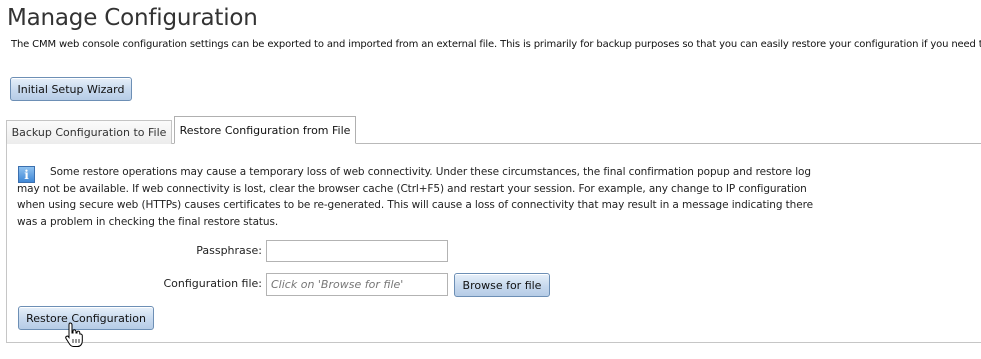 The width and height of the screenshot is (981, 359). What do you see at coordinates (212, 283) in the screenshot?
I see `configuration-file-label: Configuration file:` at bounding box center [212, 283].